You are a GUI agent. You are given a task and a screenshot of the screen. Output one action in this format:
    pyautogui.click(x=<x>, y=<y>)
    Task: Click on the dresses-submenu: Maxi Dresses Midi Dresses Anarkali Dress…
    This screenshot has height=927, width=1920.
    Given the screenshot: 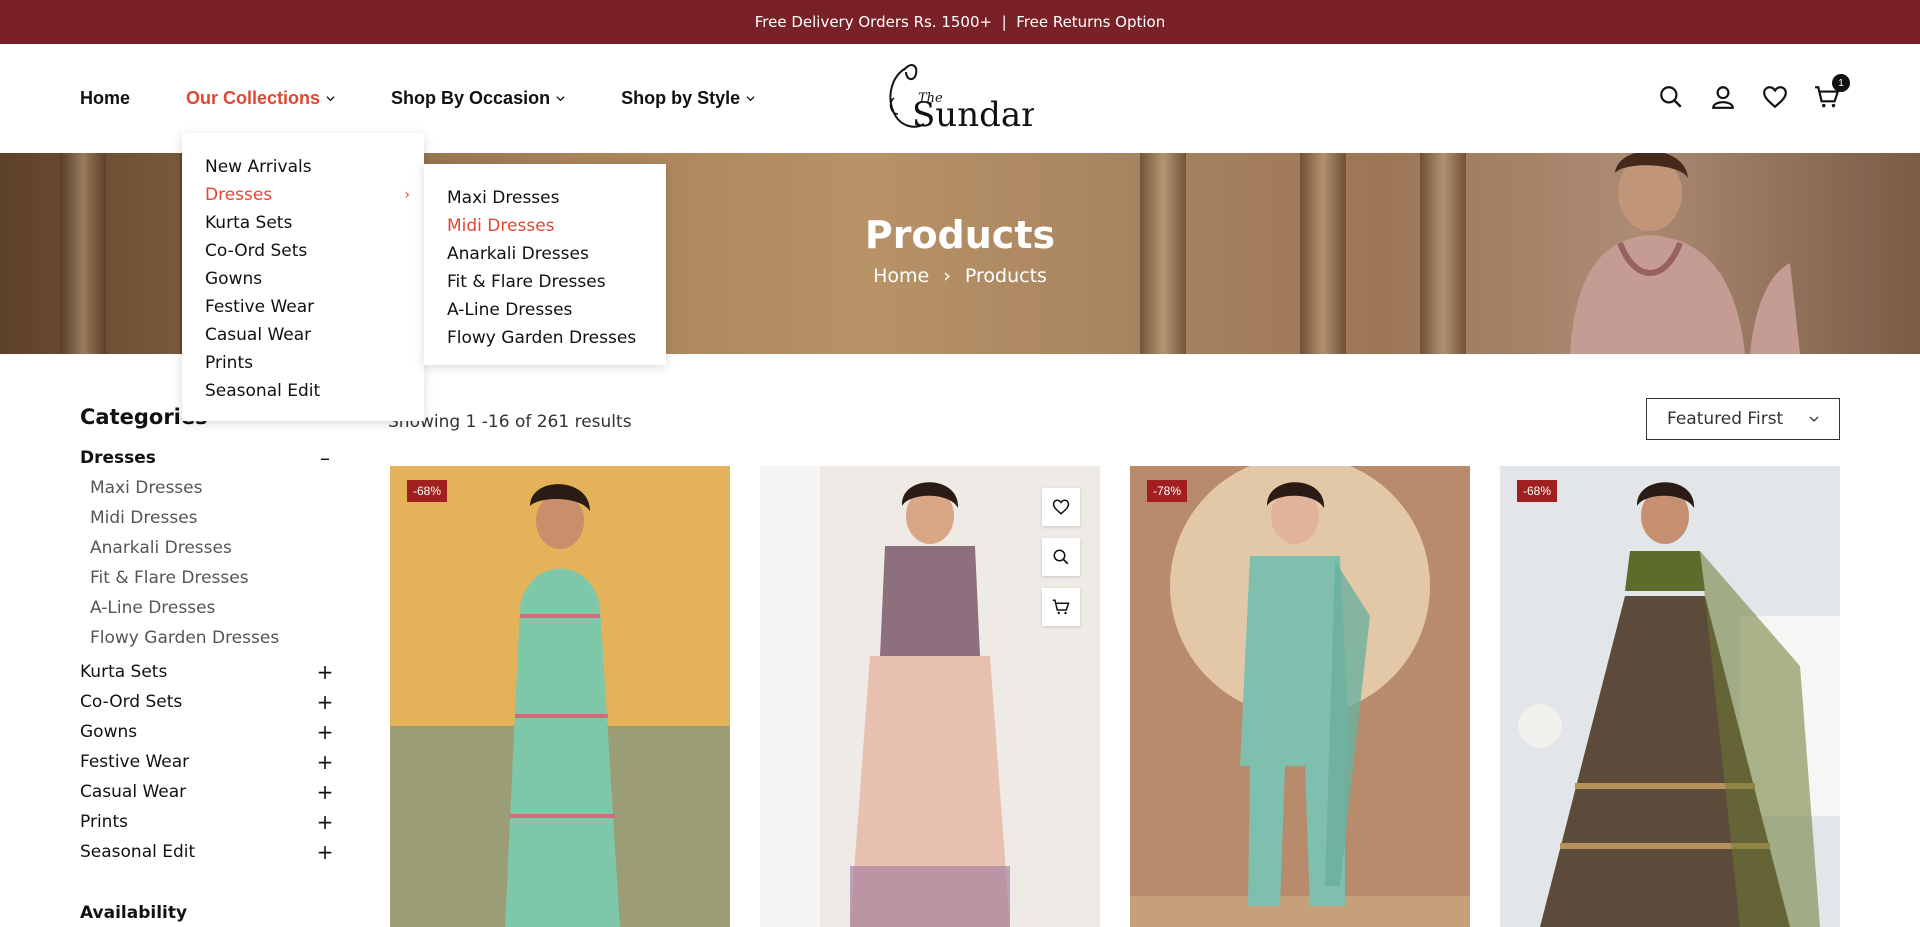 What is the action you would take?
    pyautogui.click(x=545, y=264)
    